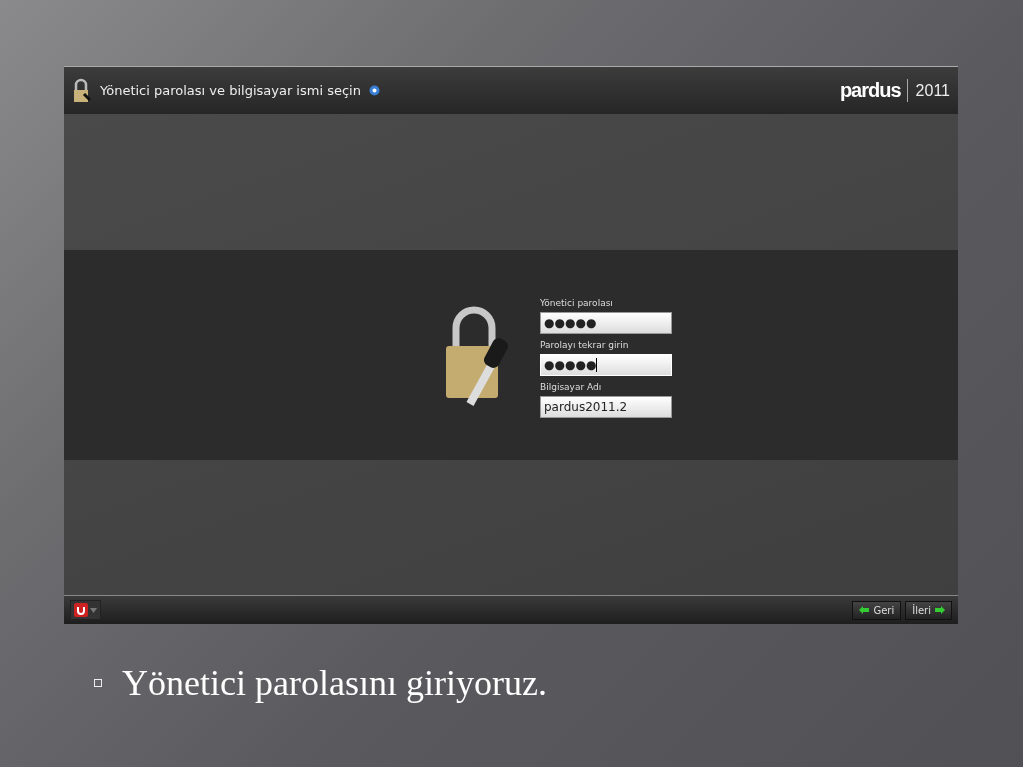 This screenshot has width=1023, height=767. What do you see at coordinates (940, 610) in the screenshot?
I see `right-arrow-icon` at bounding box center [940, 610].